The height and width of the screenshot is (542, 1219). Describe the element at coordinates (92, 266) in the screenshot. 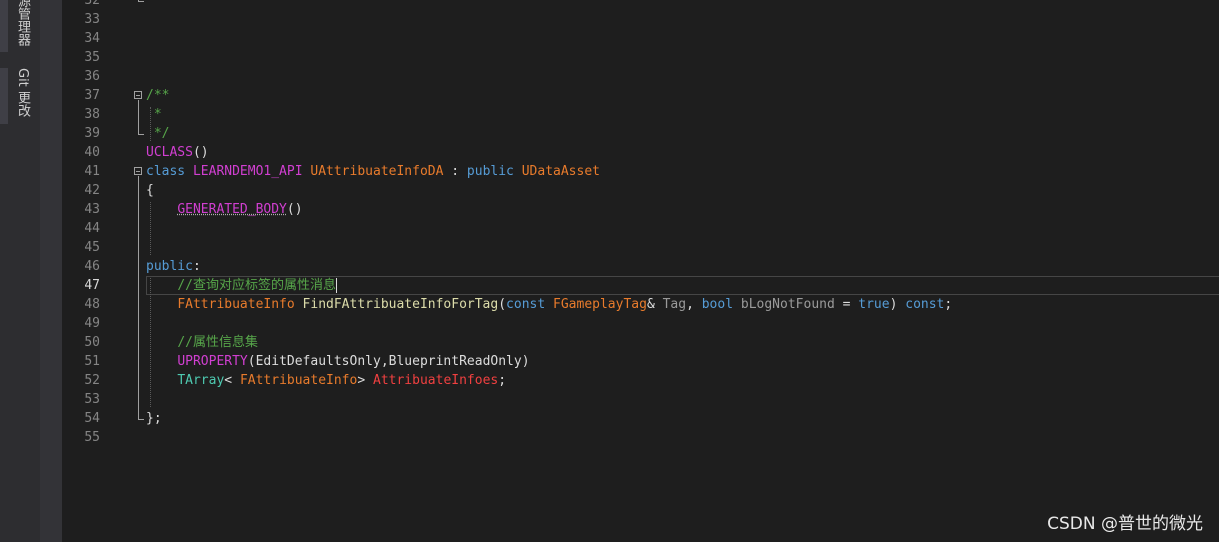

I see `line-number: 46` at that location.